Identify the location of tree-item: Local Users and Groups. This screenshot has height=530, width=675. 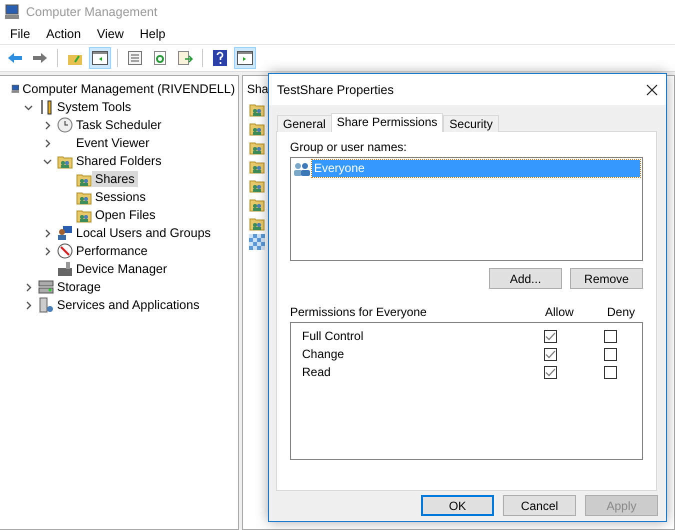
(143, 233).